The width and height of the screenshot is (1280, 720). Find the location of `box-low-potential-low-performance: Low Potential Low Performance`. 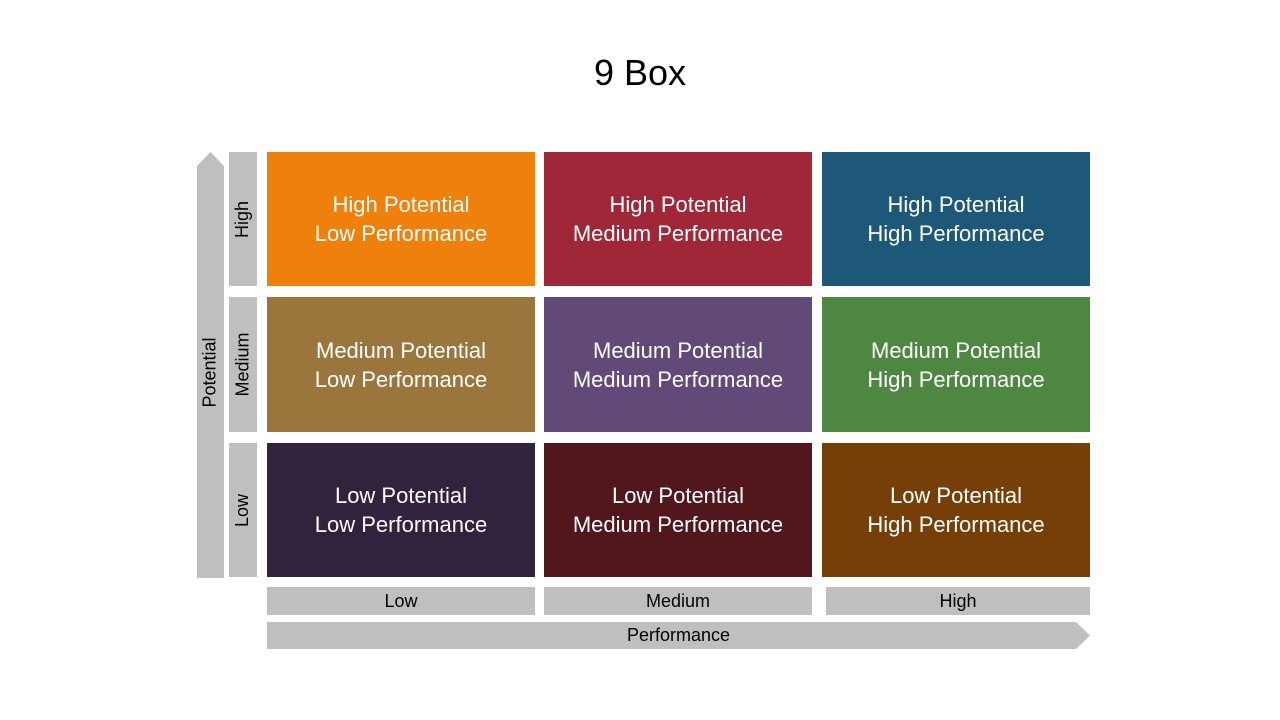

box-low-potential-low-performance: Low Potential Low Performance is located at coordinates (401, 510).